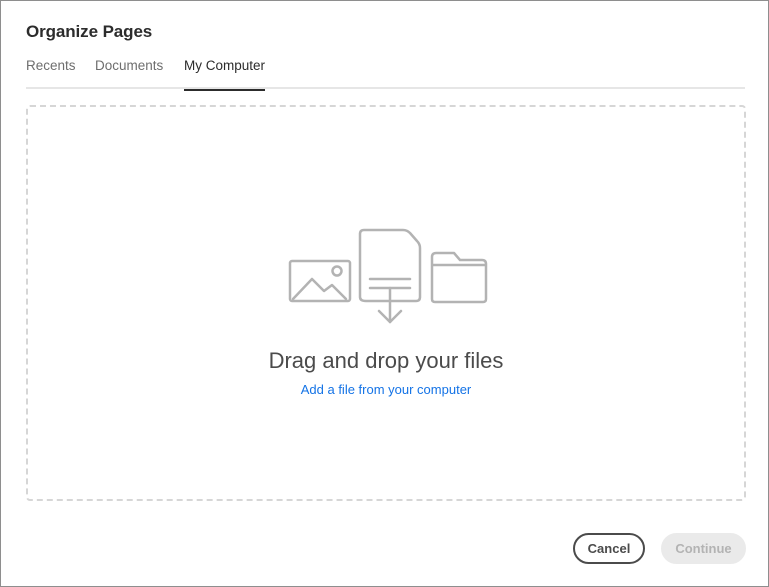 Image resolution: width=769 pixels, height=587 pixels. I want to click on tab-bar: Recents Documents My Computer, so click(385, 74).